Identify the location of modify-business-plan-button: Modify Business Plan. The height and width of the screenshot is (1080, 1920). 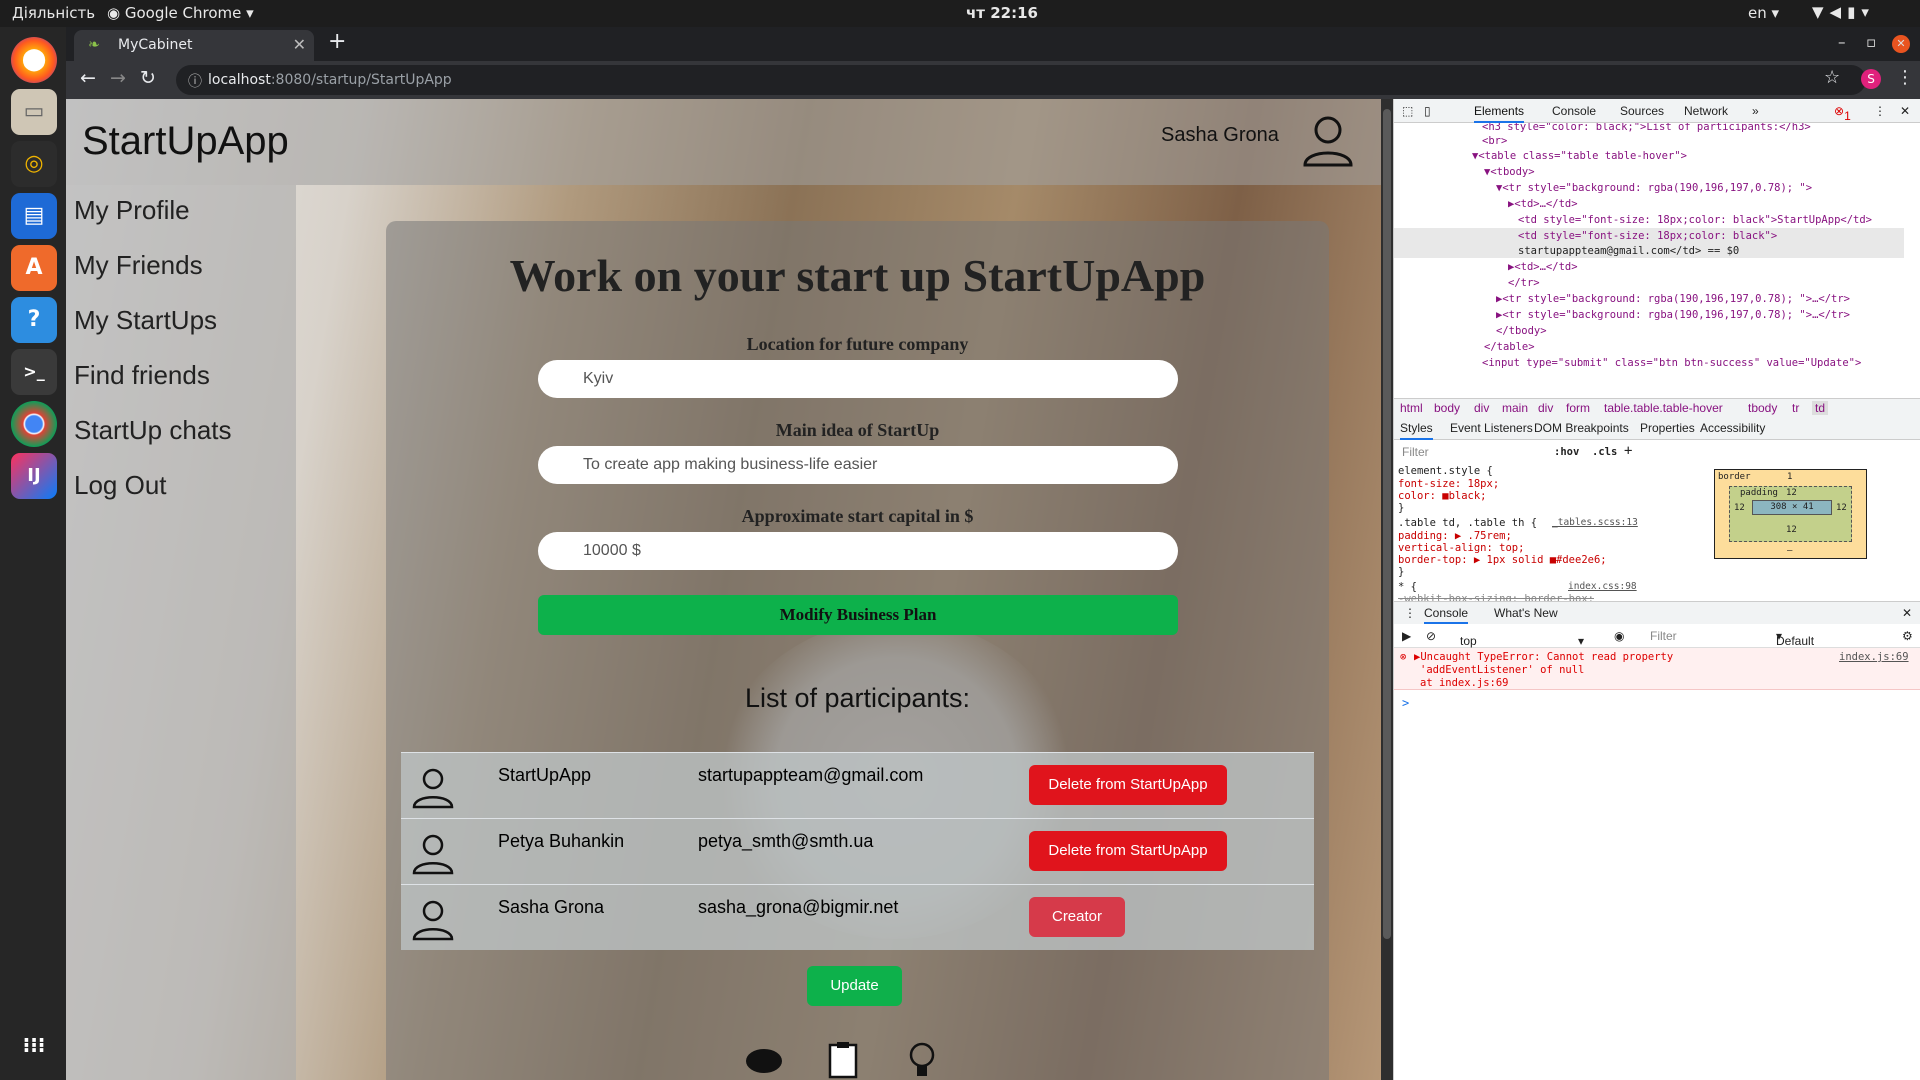
(858, 615).